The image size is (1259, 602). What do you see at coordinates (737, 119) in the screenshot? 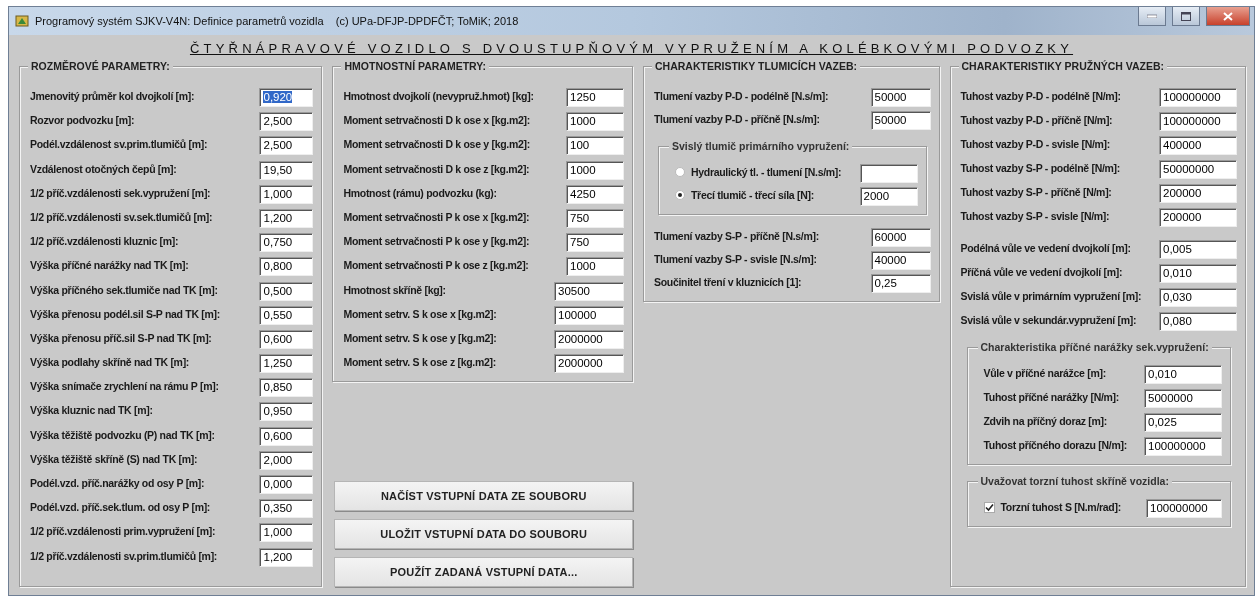
I see `field-label: Tlumení vazby P-D - příčně [N.s/m]:` at bounding box center [737, 119].